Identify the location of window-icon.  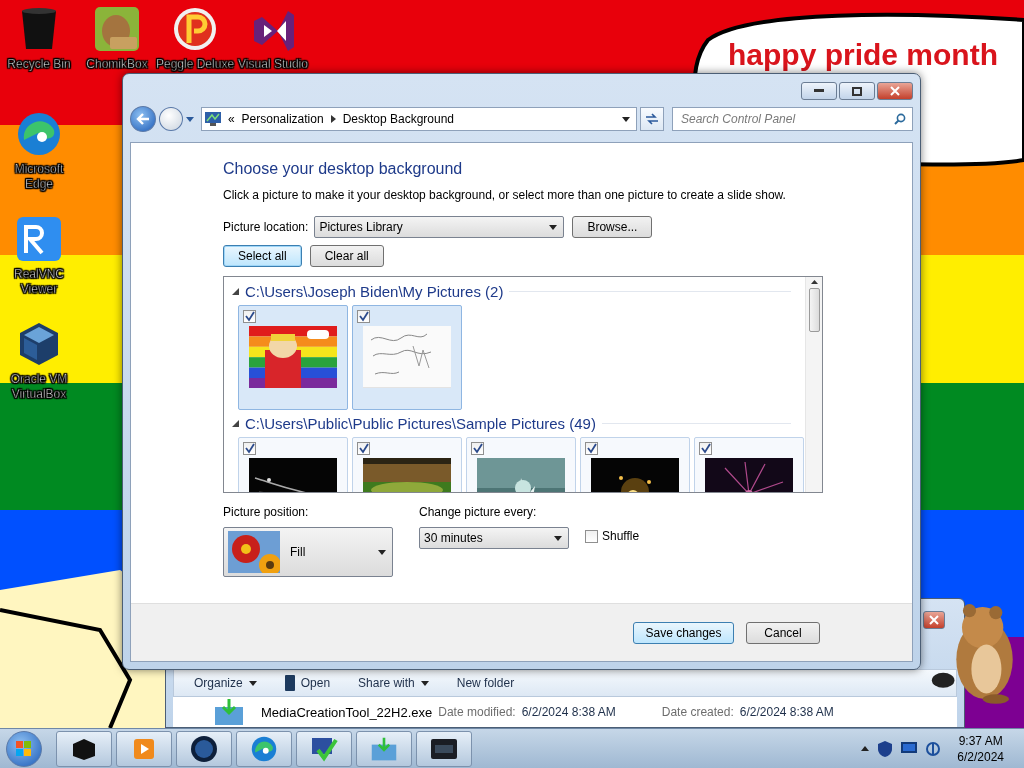
(444, 748).